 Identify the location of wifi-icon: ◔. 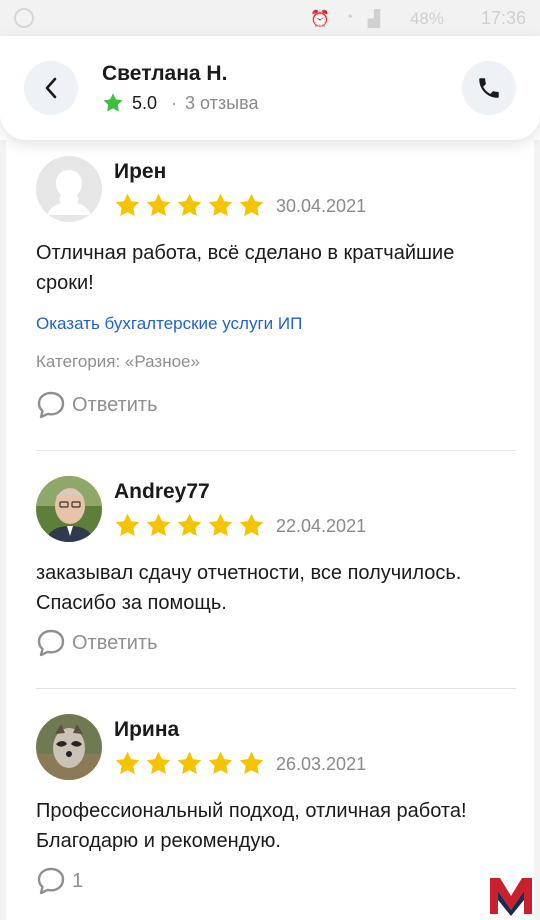
(349, 17).